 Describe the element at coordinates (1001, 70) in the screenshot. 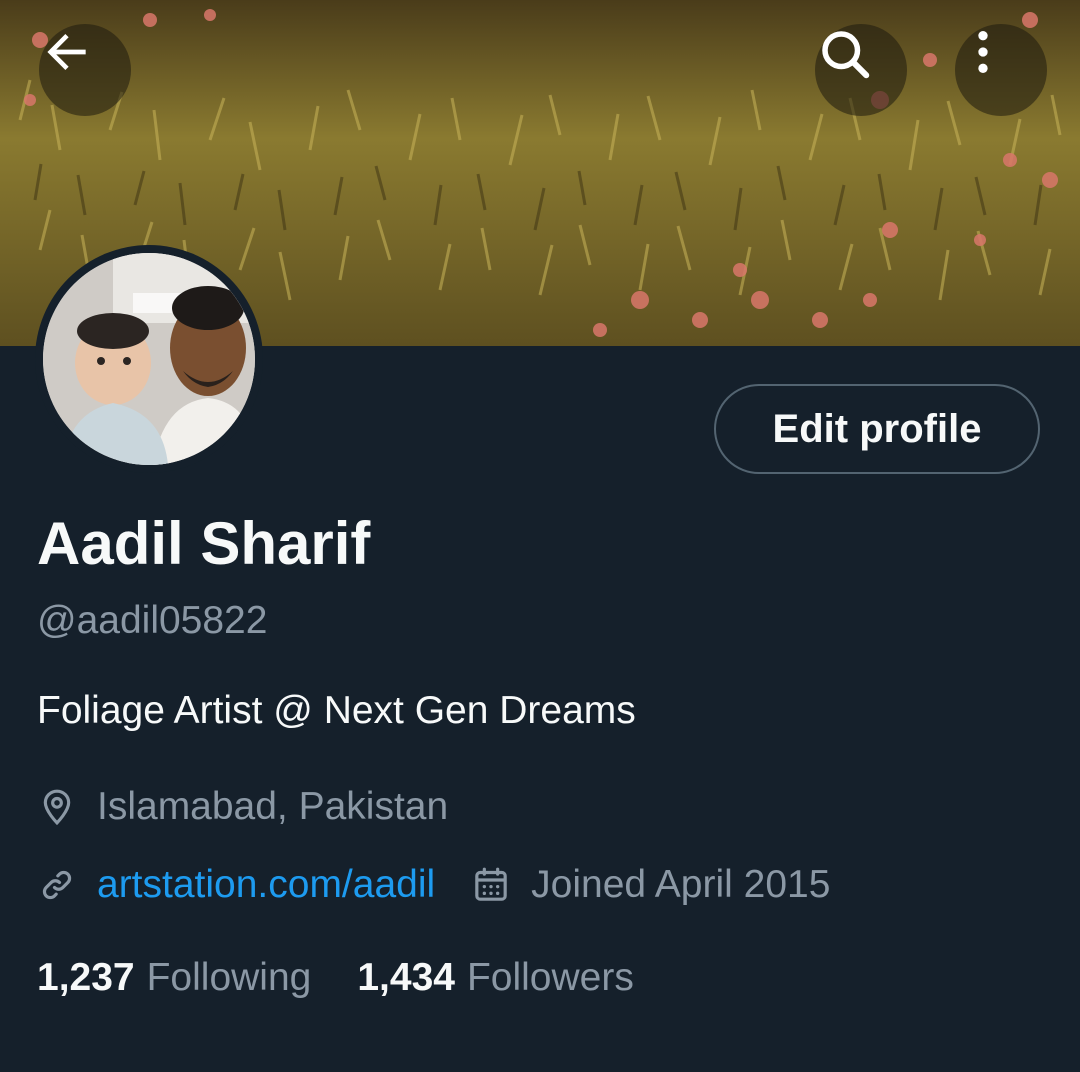

I see `more-options-button` at that location.